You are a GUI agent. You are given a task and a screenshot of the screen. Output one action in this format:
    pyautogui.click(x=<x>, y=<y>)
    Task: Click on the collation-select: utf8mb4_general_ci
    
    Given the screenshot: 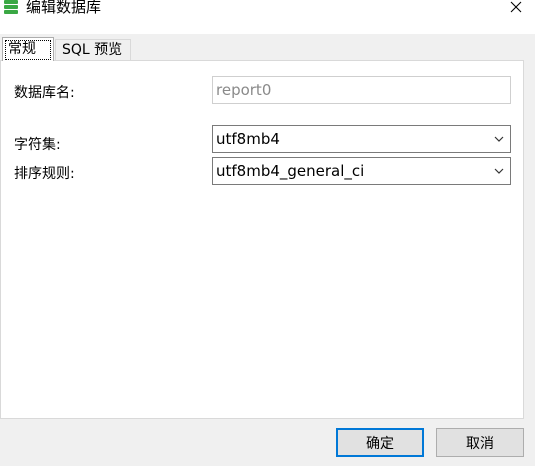 What is the action you would take?
    pyautogui.click(x=361, y=171)
    